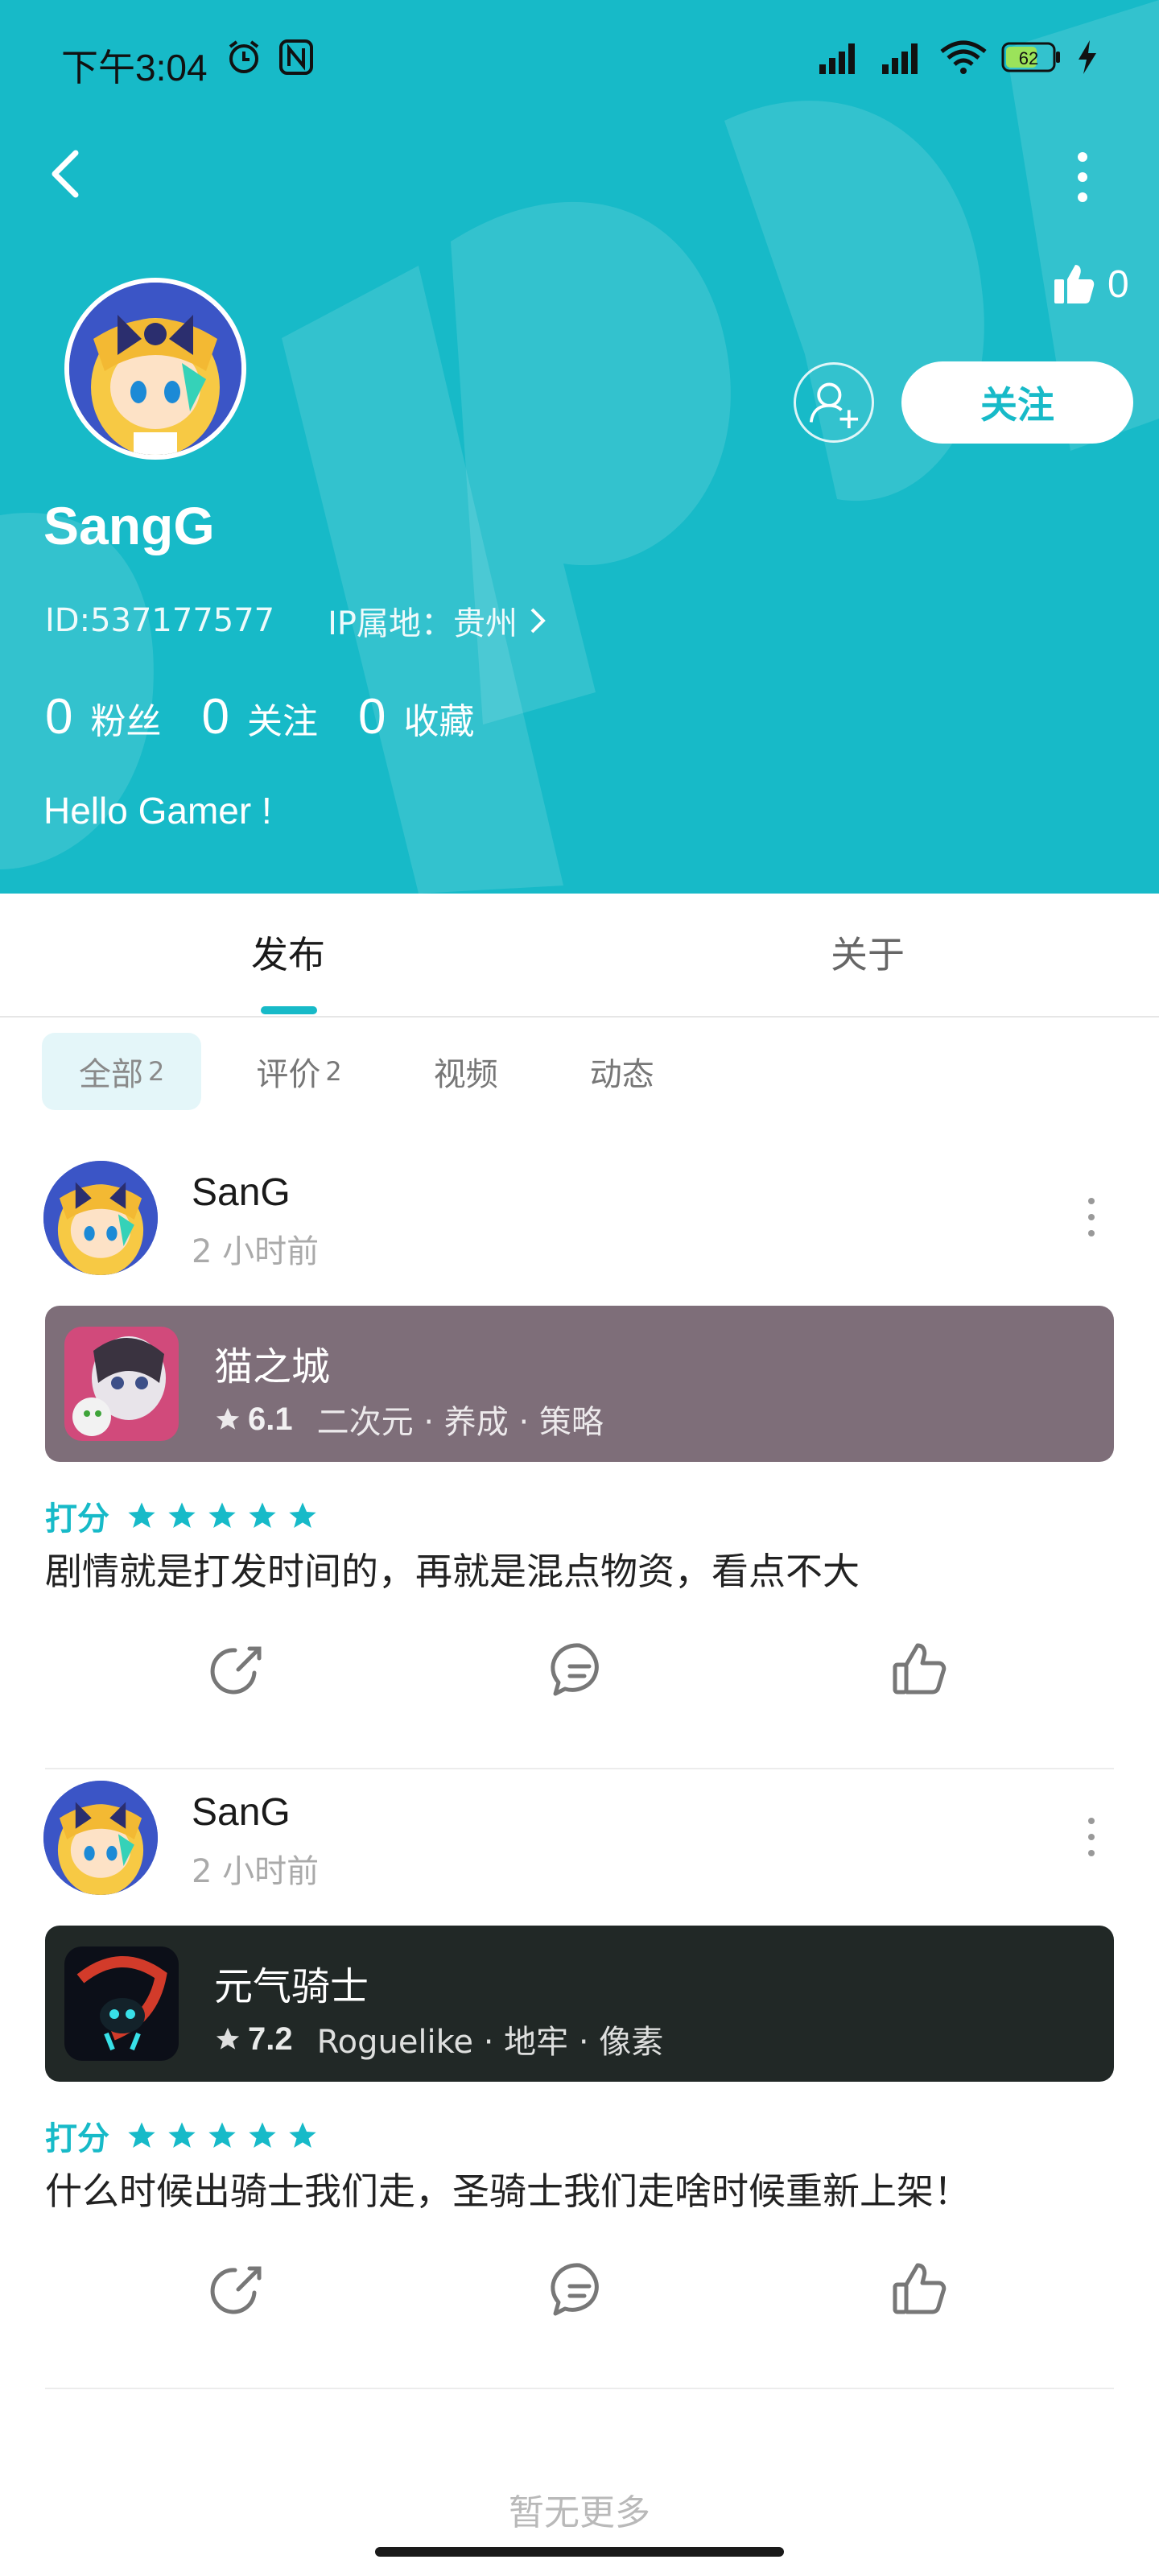 This screenshot has width=1159, height=2576. What do you see at coordinates (129, 525) in the screenshot?
I see `profile-username: SangG` at bounding box center [129, 525].